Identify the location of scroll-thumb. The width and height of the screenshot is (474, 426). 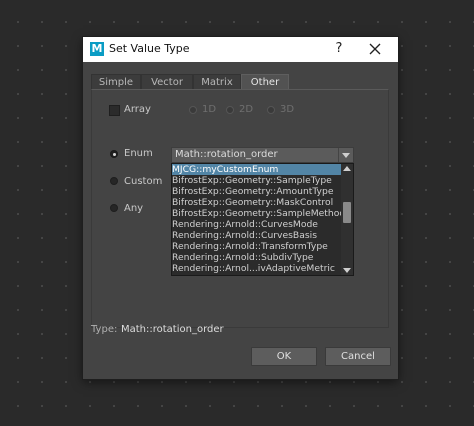
(347, 212).